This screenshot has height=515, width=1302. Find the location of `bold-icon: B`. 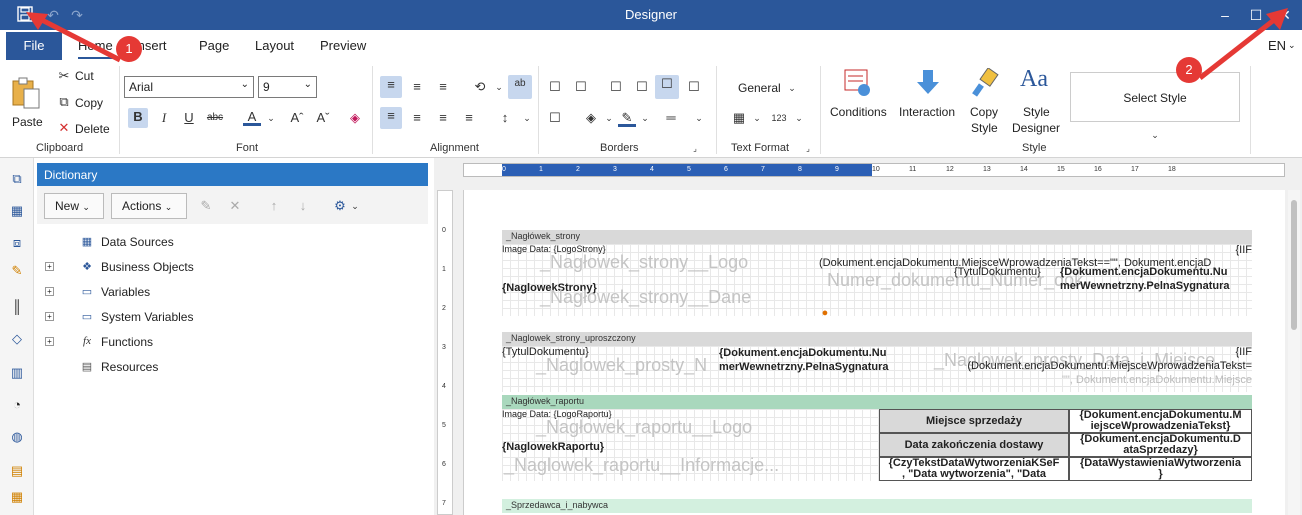

bold-icon: B is located at coordinates (138, 118).